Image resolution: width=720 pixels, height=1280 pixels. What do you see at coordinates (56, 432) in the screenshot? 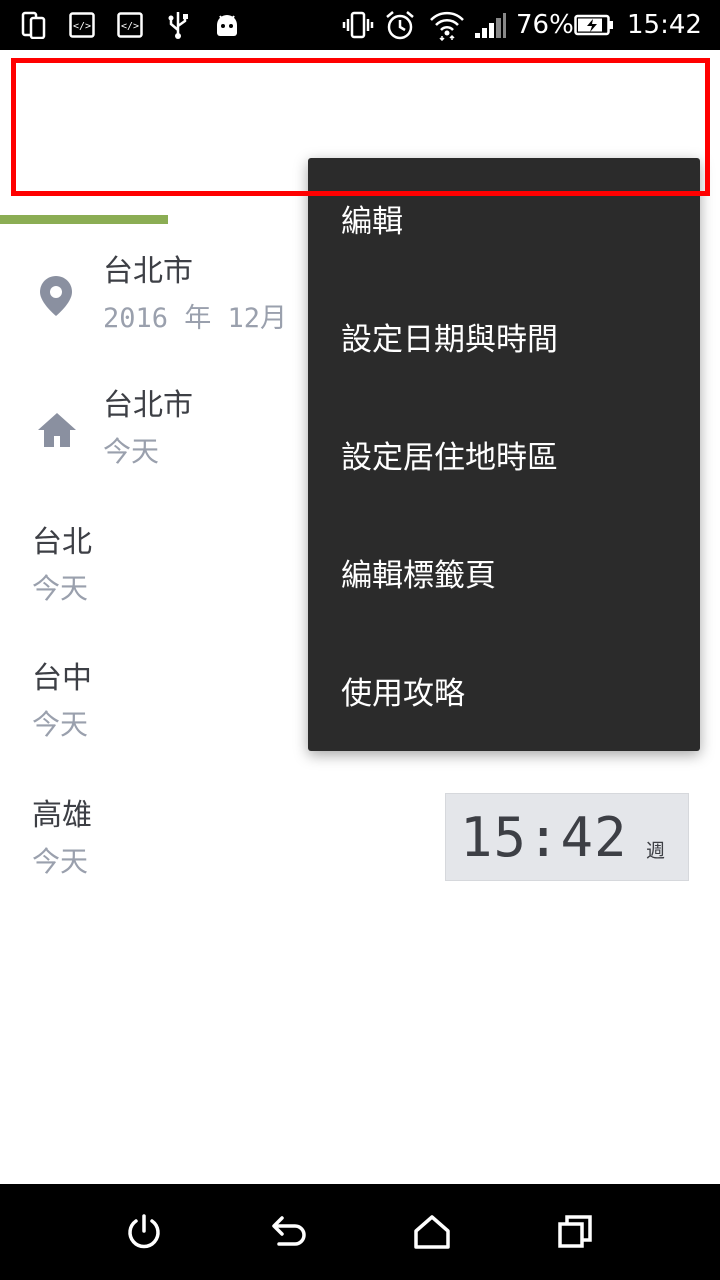
I see `home-icon` at bounding box center [56, 432].